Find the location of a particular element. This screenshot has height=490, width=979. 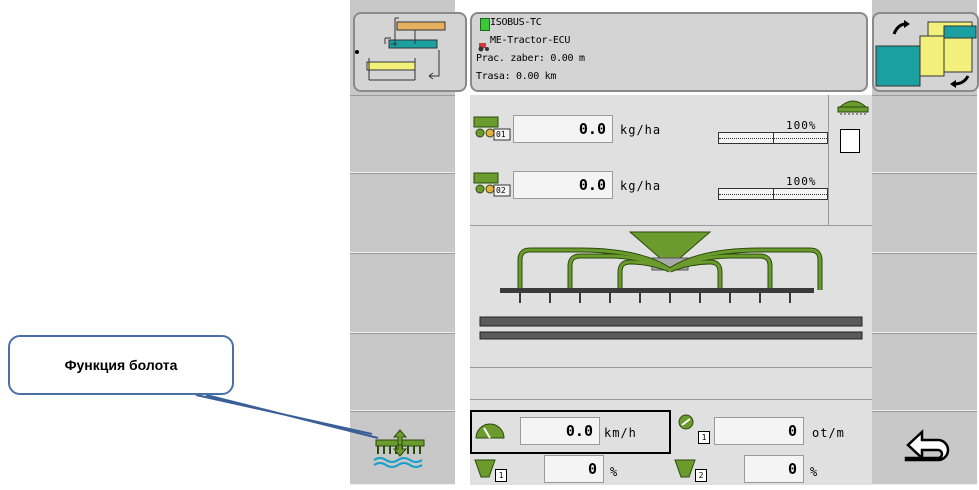

callout-pointer is located at coordinates (287, 416).